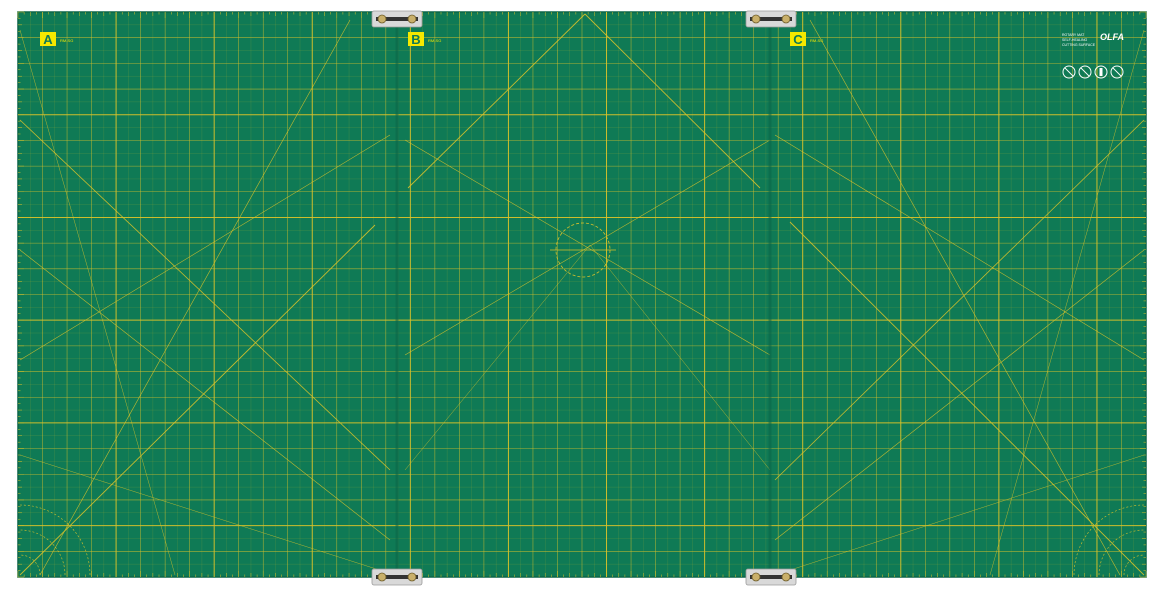 The image size is (1164, 591). Describe the element at coordinates (771, 577) in the screenshot. I see `clip-bottom-right` at that location.